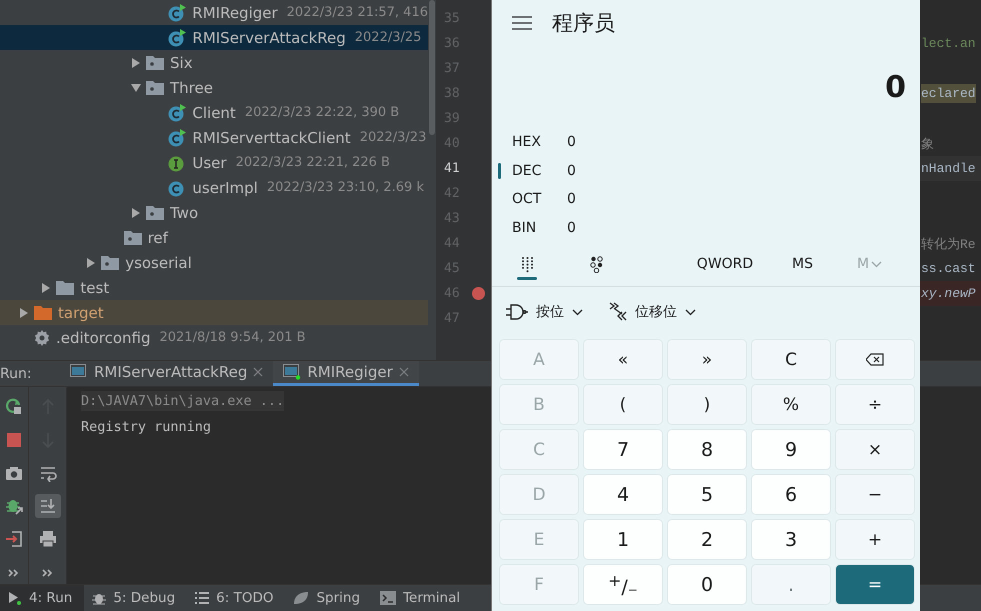  Describe the element at coordinates (544, 312) in the screenshot. I see `dropdown-menu: 按位` at that location.